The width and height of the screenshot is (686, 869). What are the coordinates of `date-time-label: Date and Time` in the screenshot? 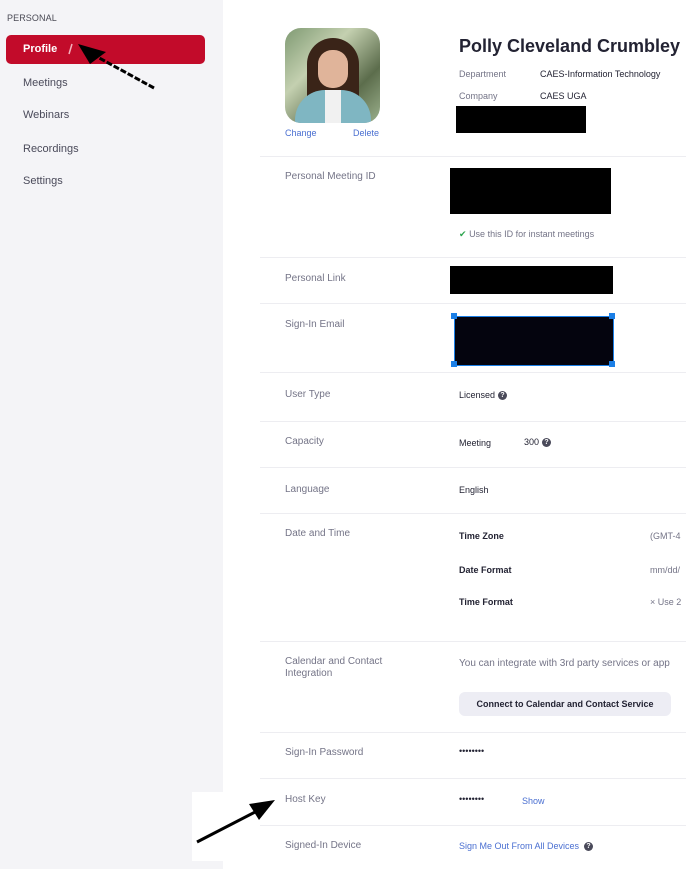 It's located at (318, 533).